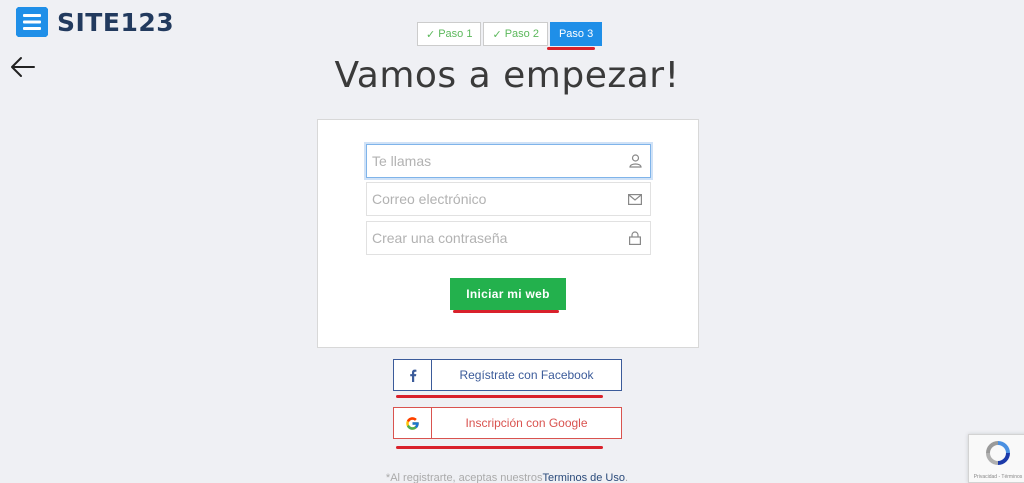 Image resolution: width=1024 pixels, height=483 pixels. I want to click on step-2: ✓ Paso 2, so click(515, 34).